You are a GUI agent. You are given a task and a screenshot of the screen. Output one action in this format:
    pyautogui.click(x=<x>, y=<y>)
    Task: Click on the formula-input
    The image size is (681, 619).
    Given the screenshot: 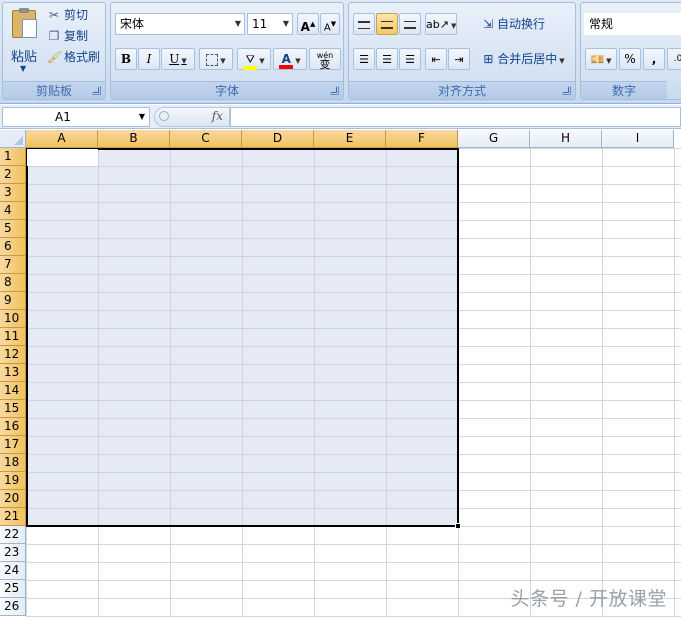 What is the action you would take?
    pyautogui.click(x=455, y=117)
    